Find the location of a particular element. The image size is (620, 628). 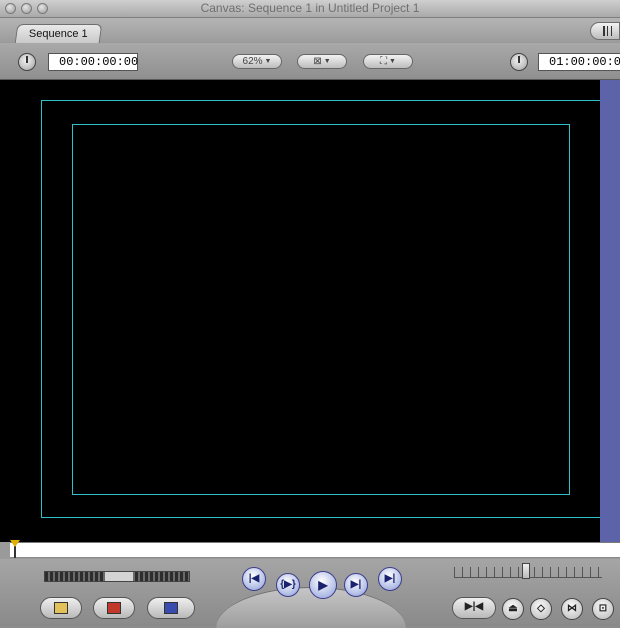

match-frame-button: ▶|◀ is located at coordinates (474, 608).